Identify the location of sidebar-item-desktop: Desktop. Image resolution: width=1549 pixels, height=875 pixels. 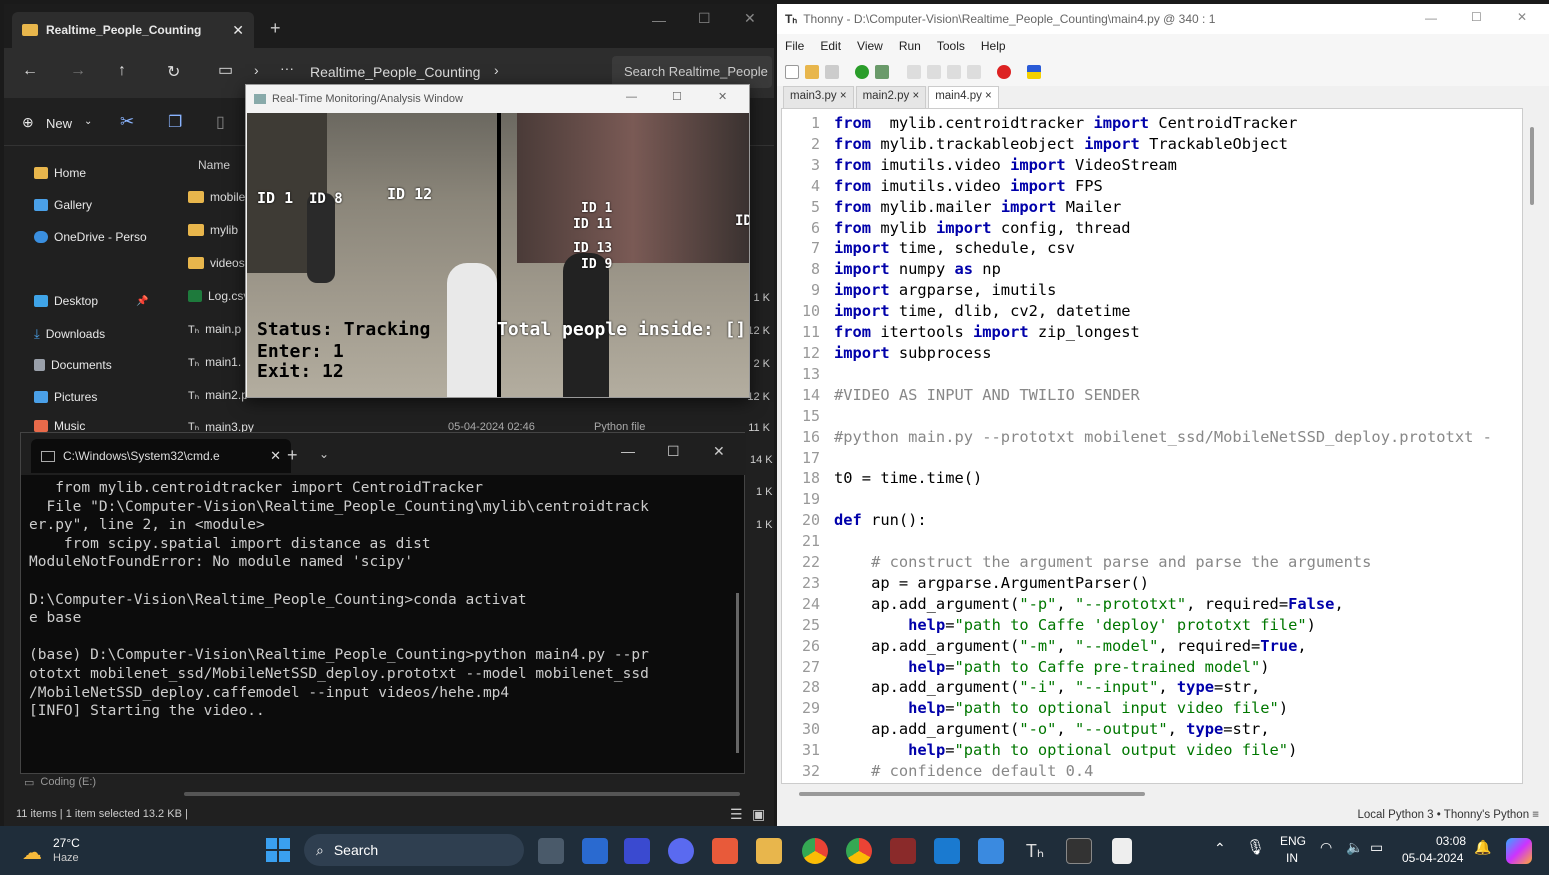
(66, 301).